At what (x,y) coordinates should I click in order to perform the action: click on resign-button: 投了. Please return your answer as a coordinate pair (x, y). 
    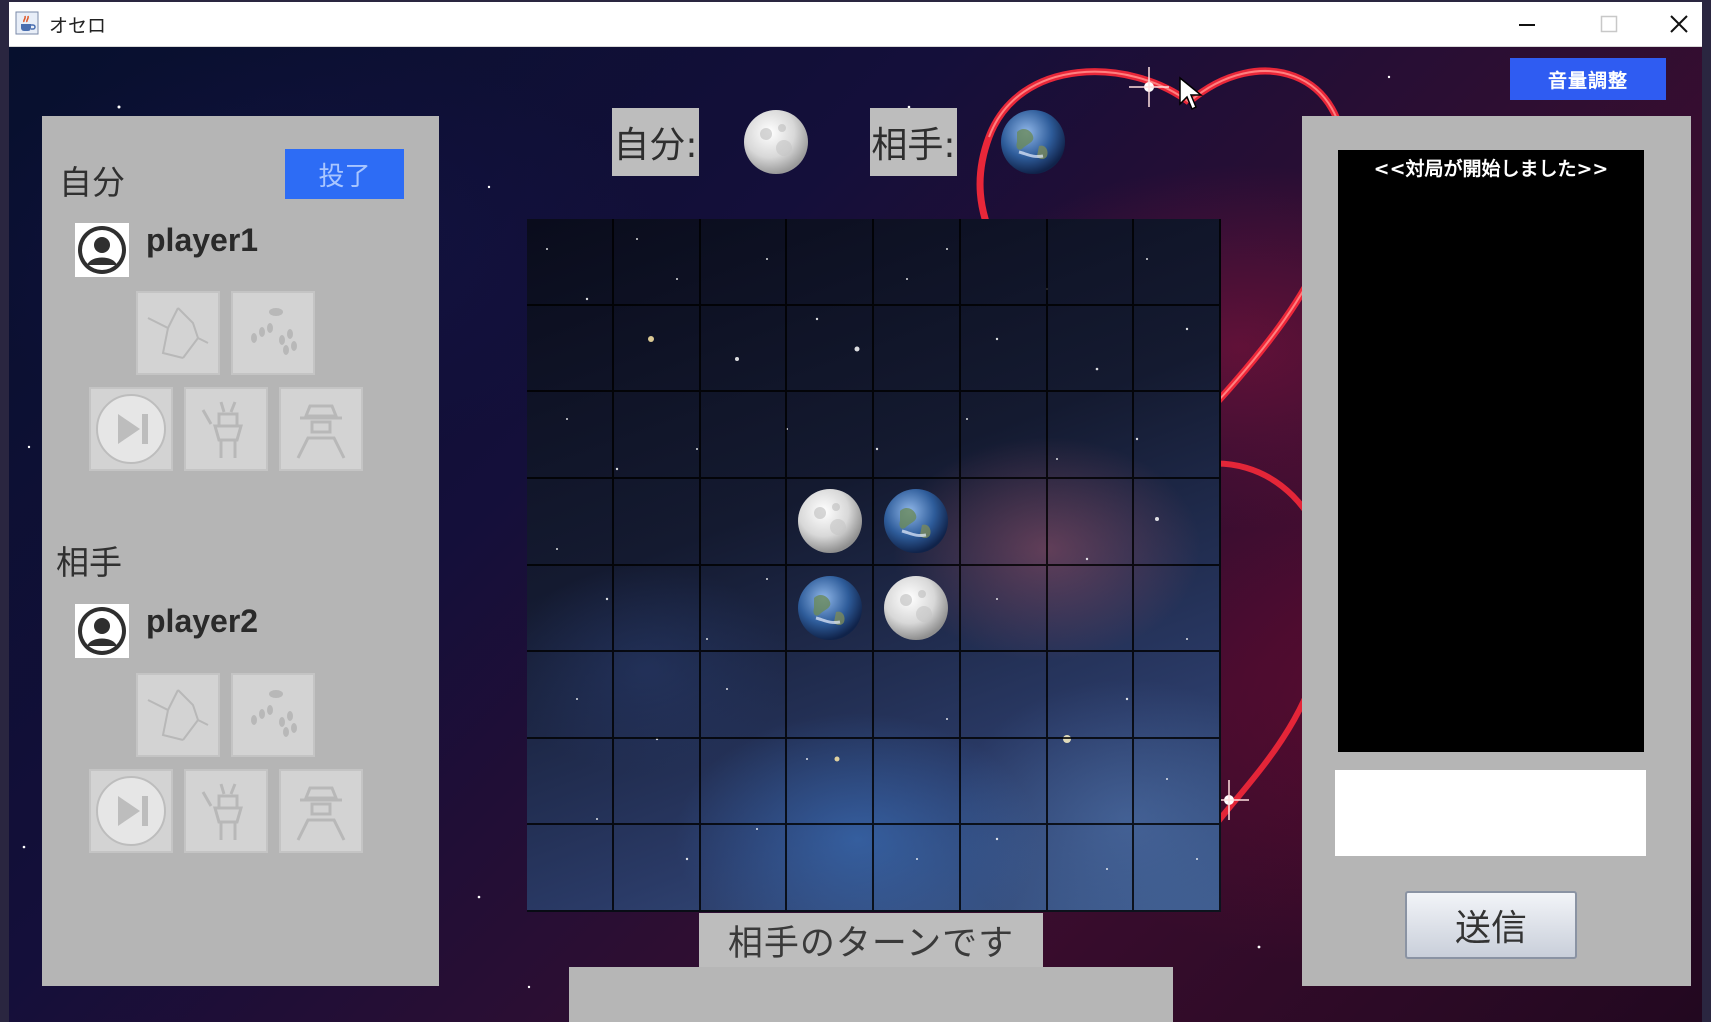
    Looking at the image, I should click on (344, 174).